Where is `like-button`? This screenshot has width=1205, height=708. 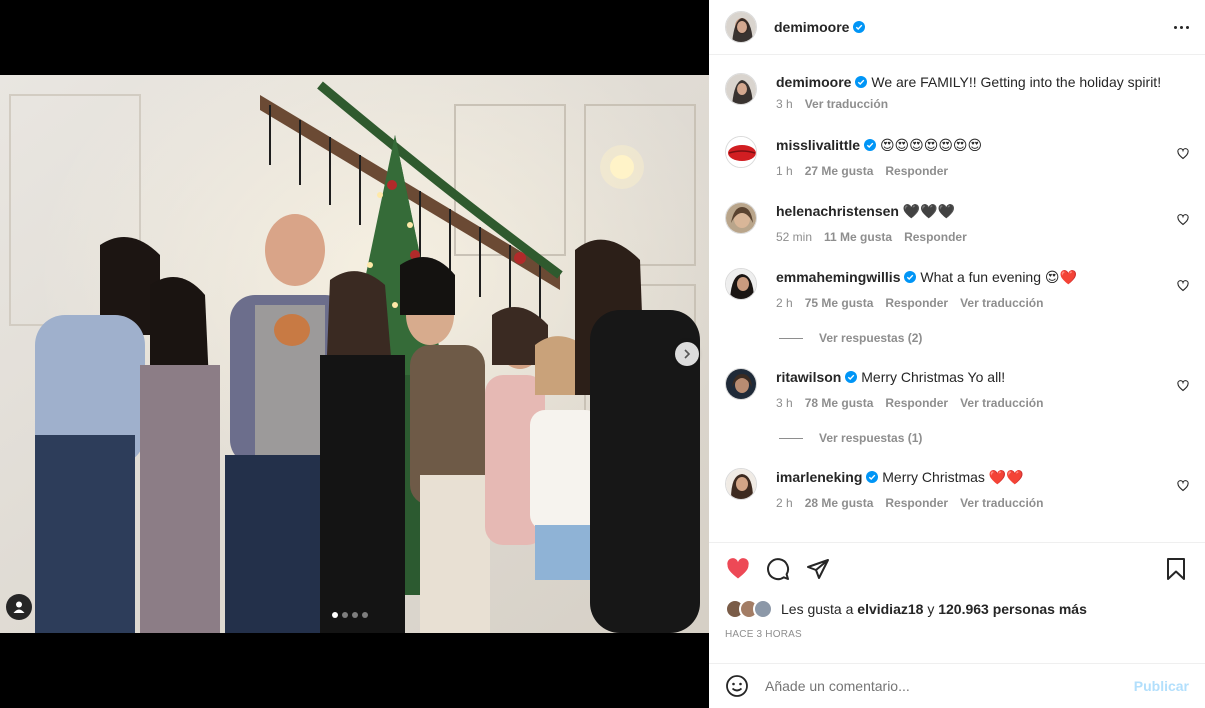
like-button is located at coordinates (738, 569).